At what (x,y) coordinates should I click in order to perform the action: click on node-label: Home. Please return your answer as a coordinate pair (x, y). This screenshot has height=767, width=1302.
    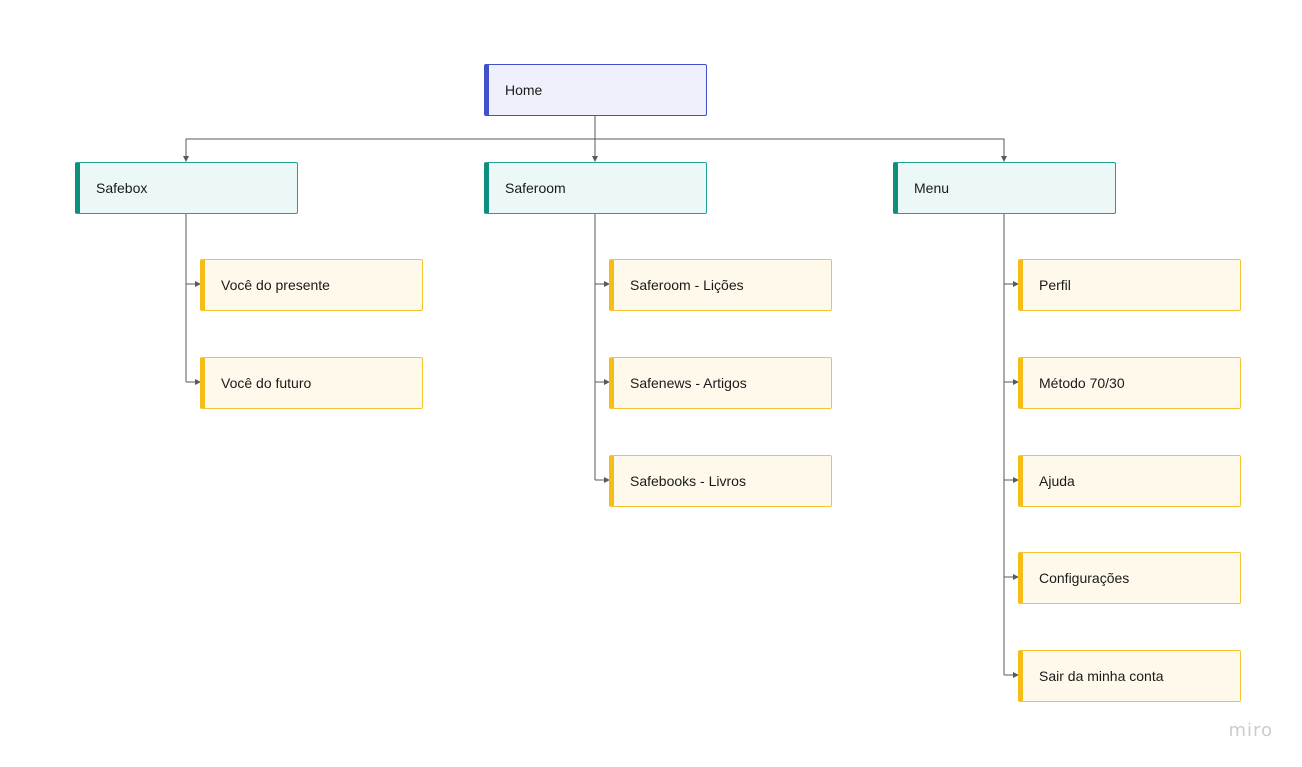
    Looking at the image, I should click on (524, 90).